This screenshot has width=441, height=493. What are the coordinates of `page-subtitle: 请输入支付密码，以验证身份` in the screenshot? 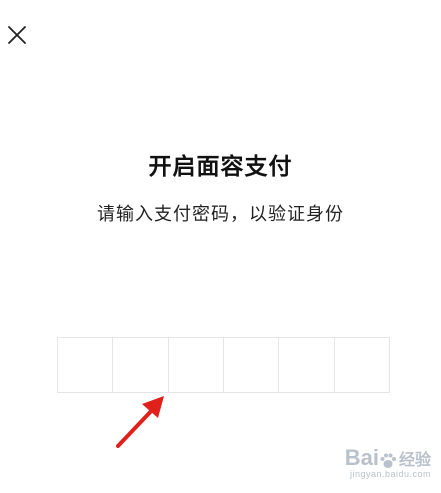 It's located at (220, 214).